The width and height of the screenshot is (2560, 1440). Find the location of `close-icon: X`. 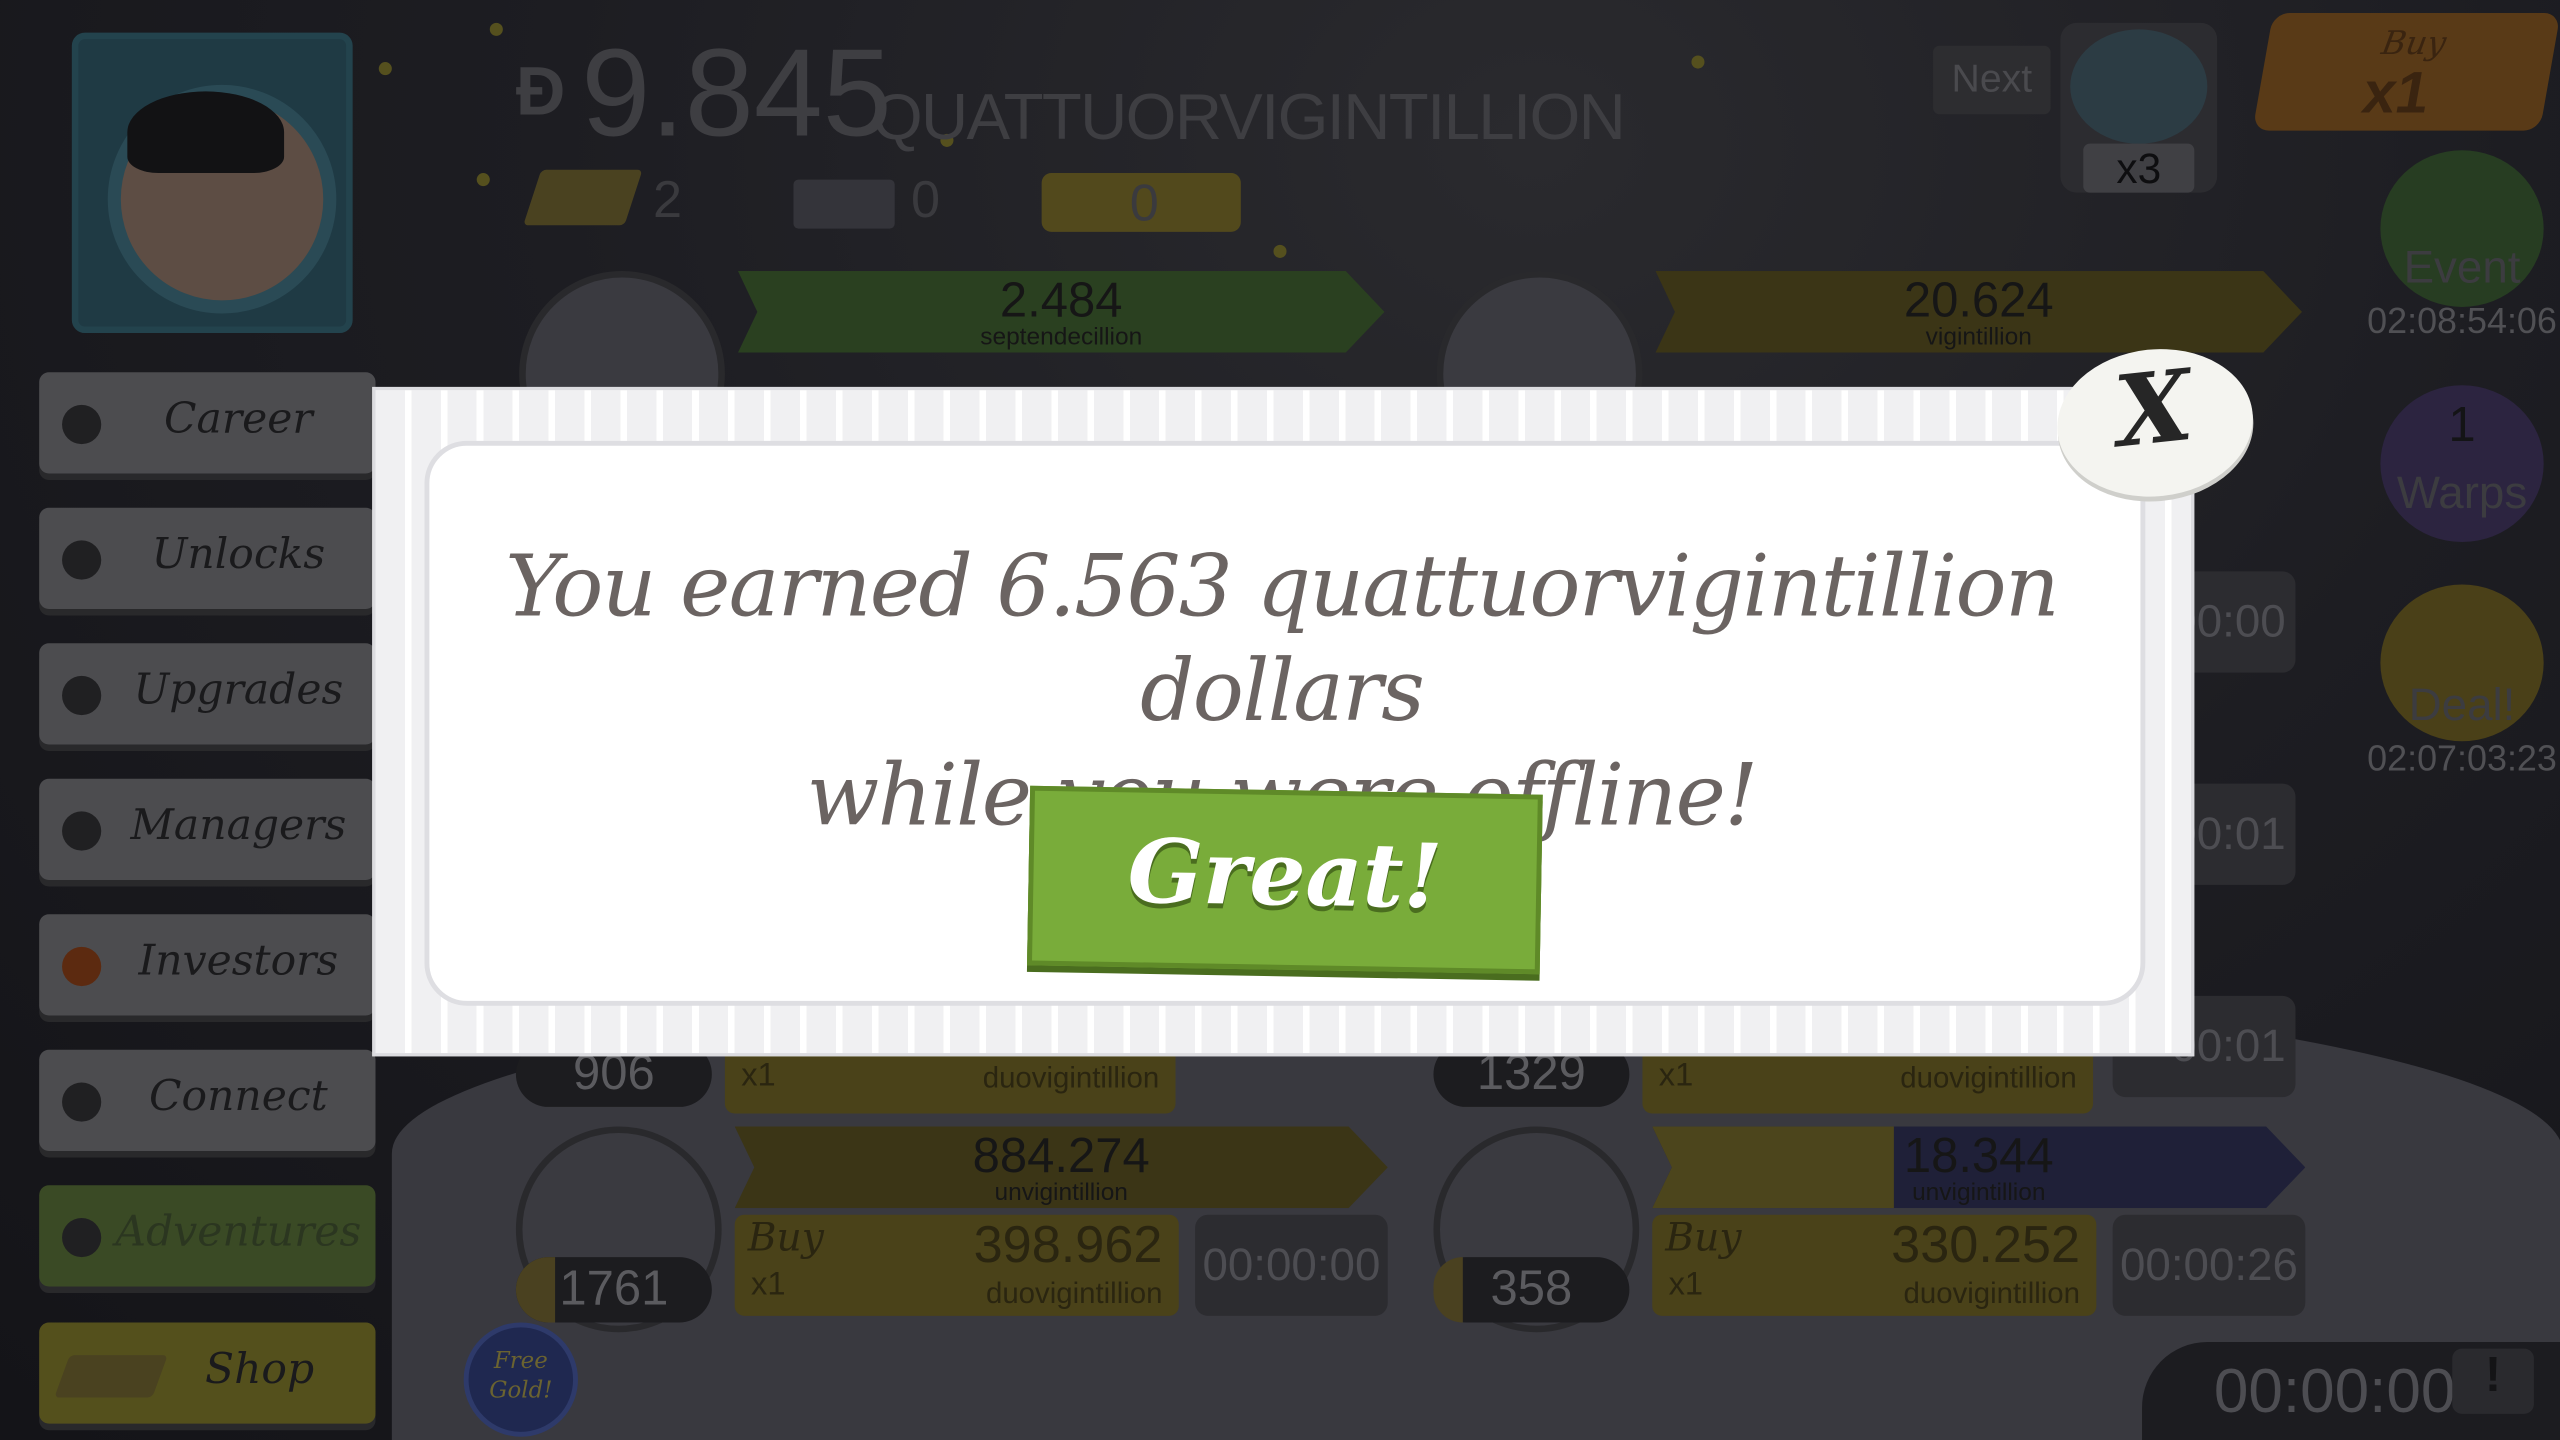

close-icon: X is located at coordinates (2153, 410).